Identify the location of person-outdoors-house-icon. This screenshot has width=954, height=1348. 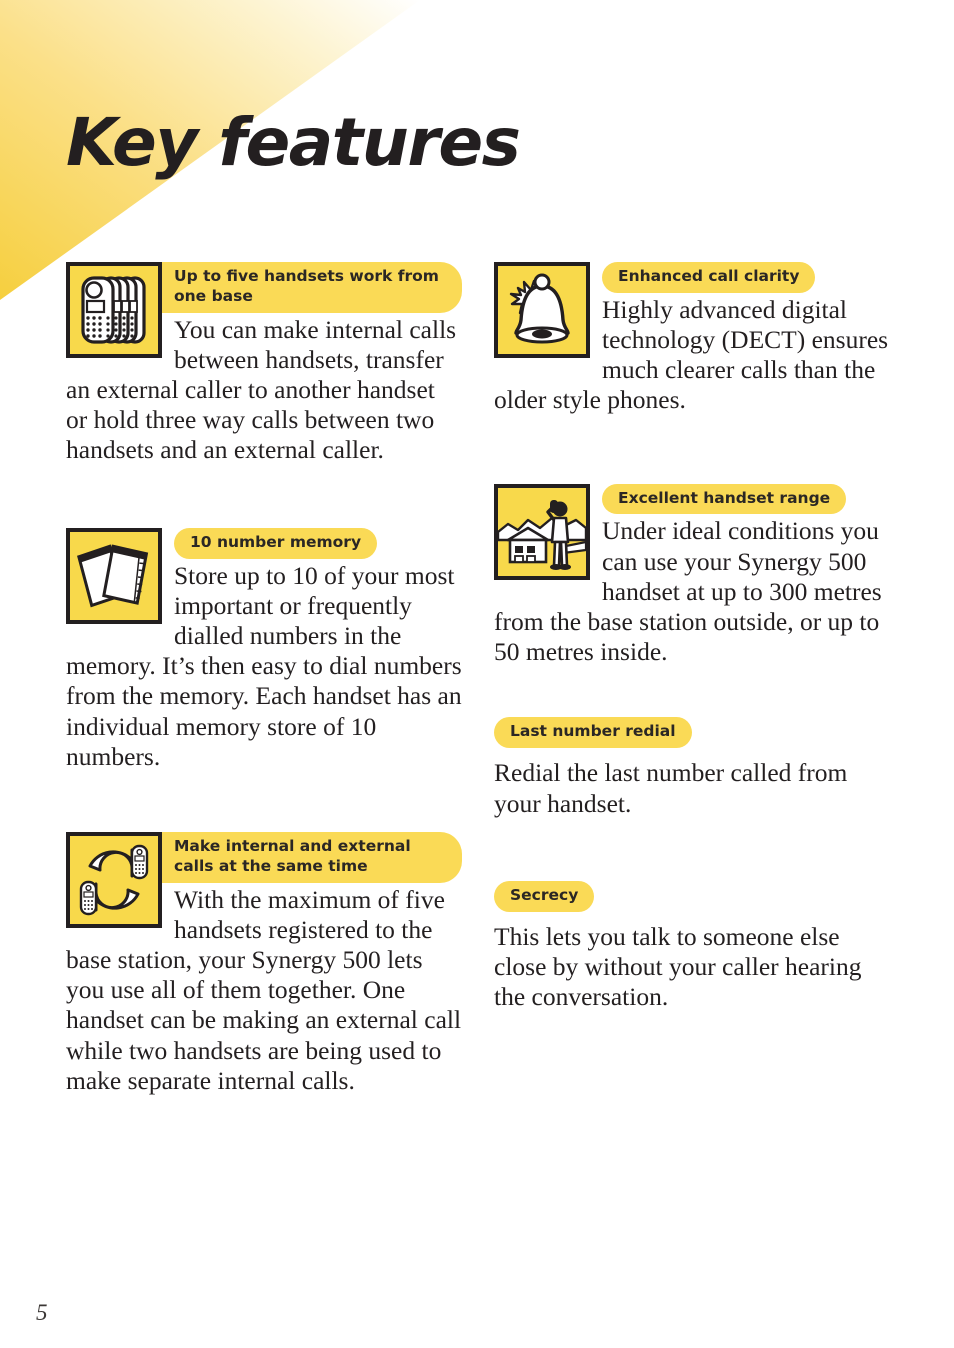
(542, 531).